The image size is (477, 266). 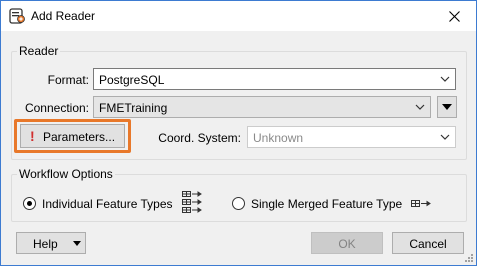 I want to click on warning-icon: !, so click(x=32, y=136).